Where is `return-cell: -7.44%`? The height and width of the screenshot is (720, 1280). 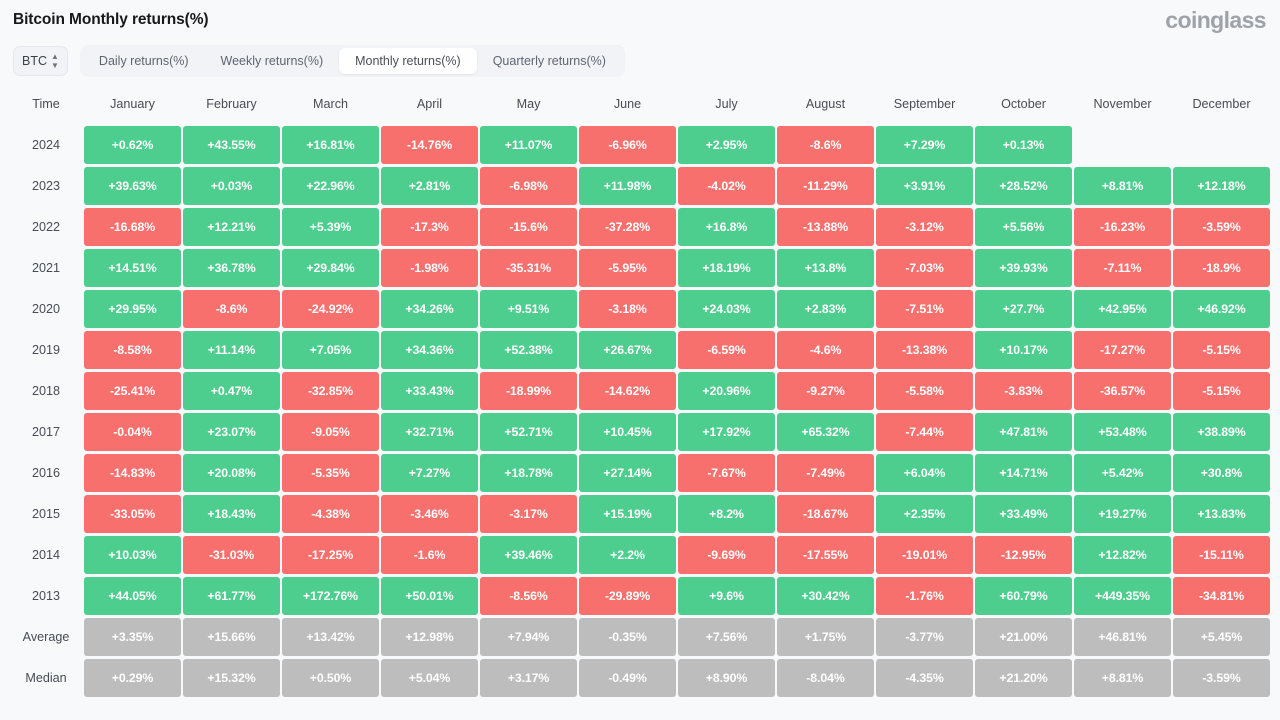
return-cell: -7.44% is located at coordinates (924, 432).